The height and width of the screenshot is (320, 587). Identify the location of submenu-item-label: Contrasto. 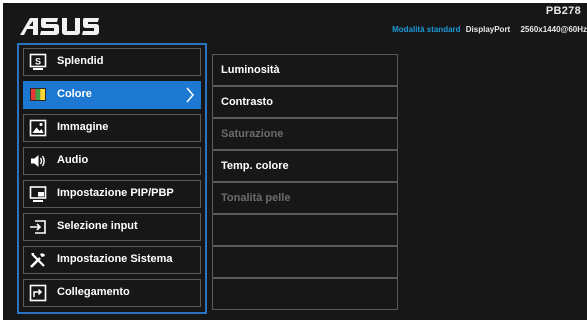
(247, 102).